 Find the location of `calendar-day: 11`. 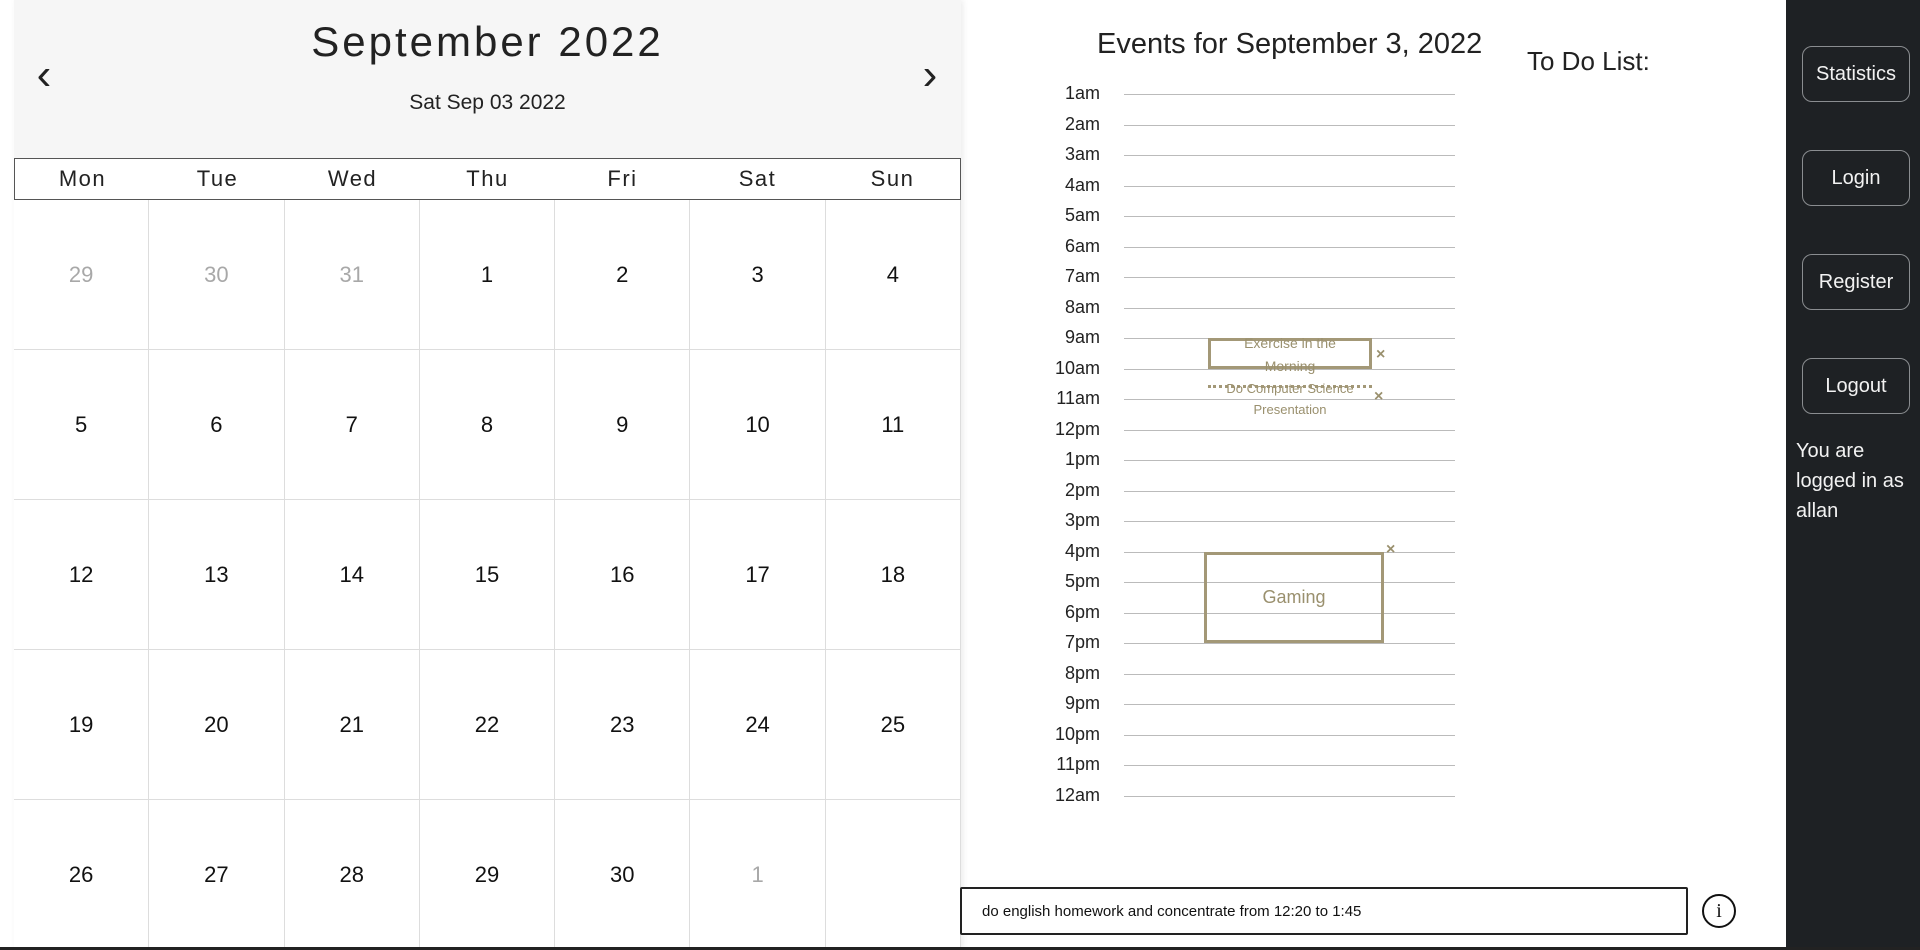

calendar-day: 11 is located at coordinates (893, 425).